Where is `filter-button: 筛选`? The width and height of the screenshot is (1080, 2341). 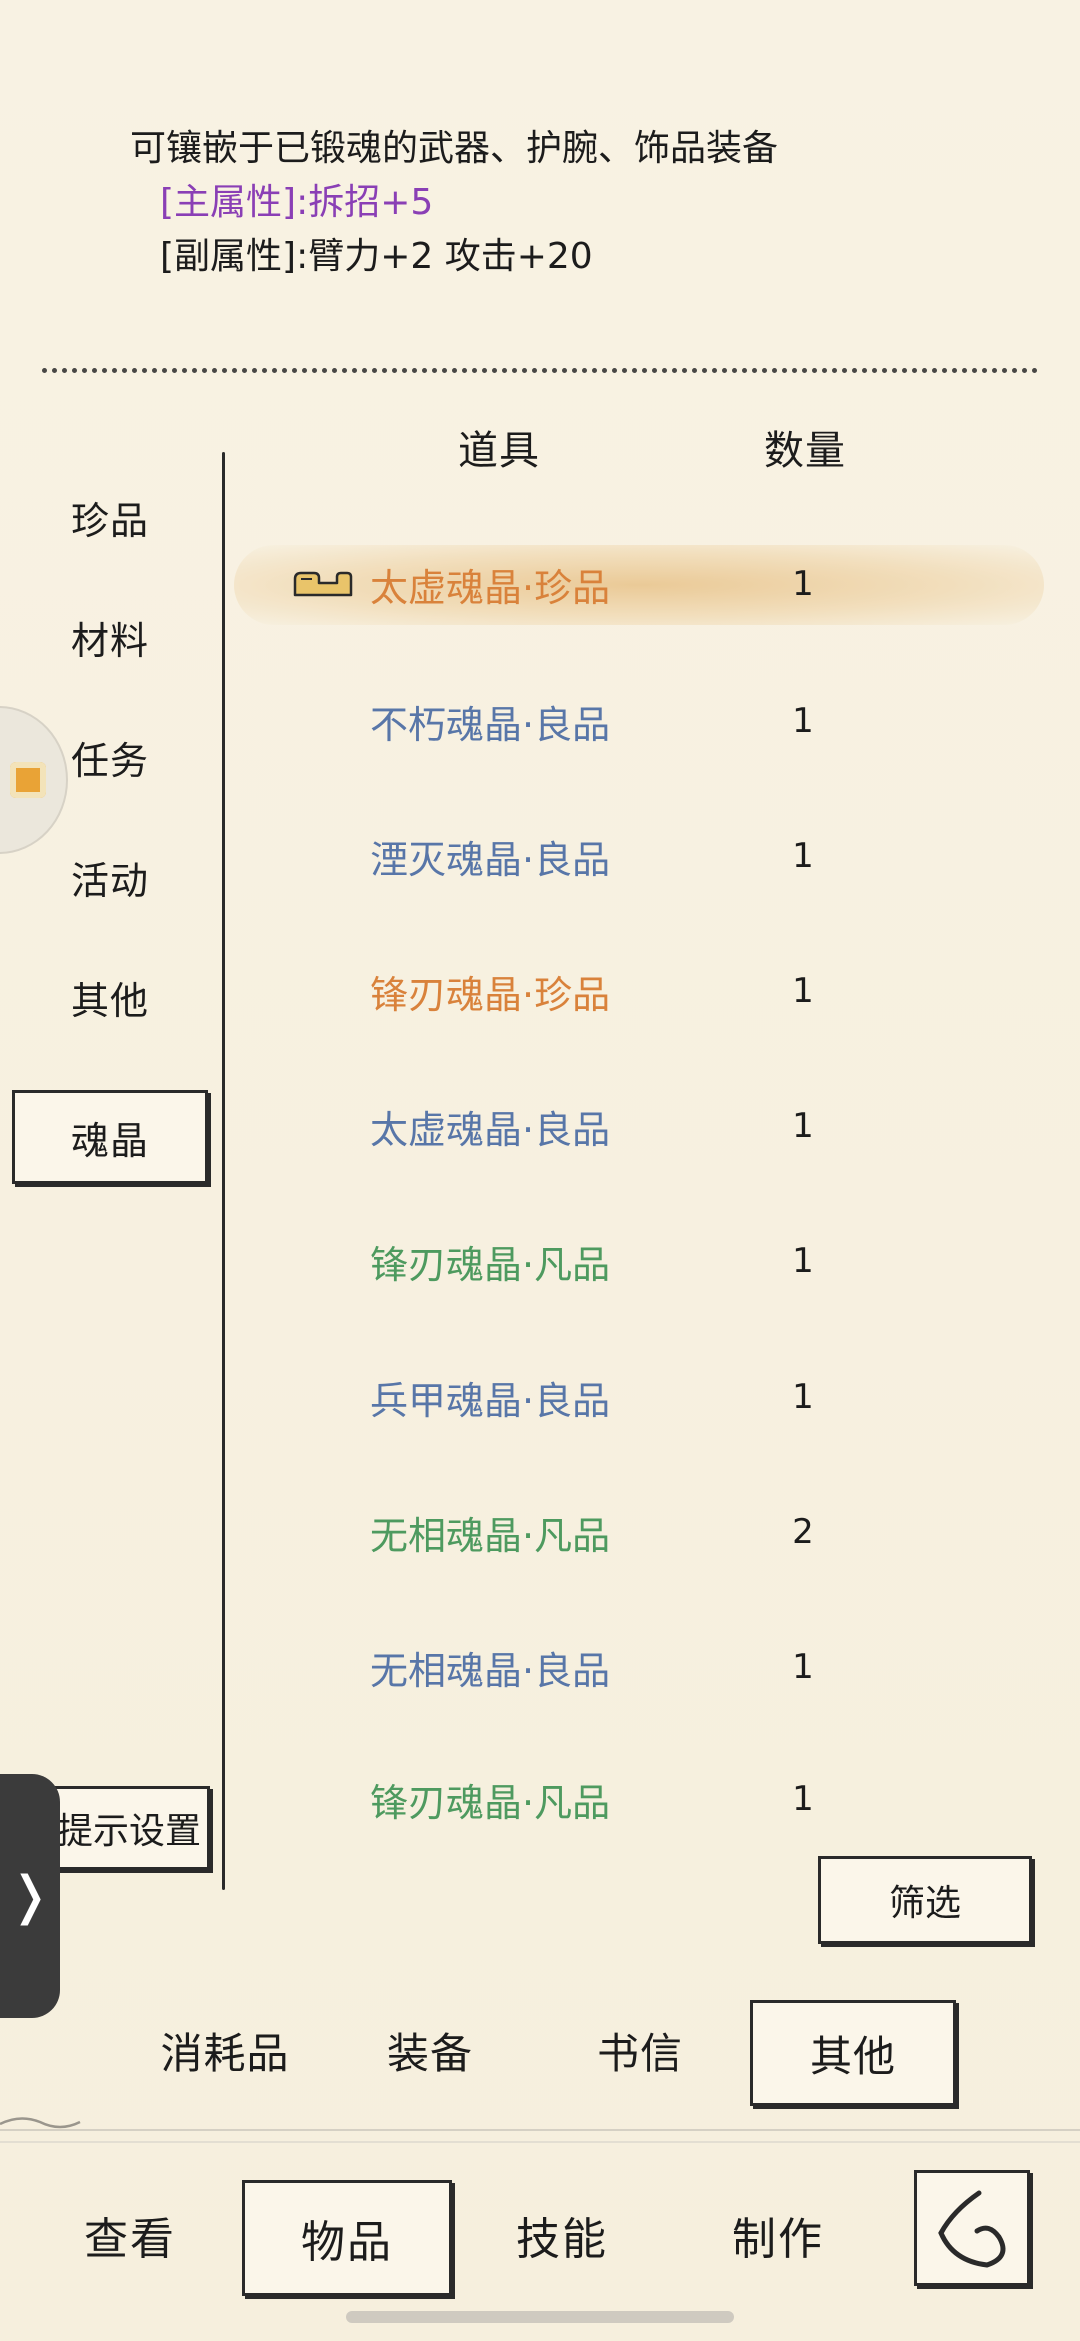 filter-button: 筛选 is located at coordinates (925, 1900).